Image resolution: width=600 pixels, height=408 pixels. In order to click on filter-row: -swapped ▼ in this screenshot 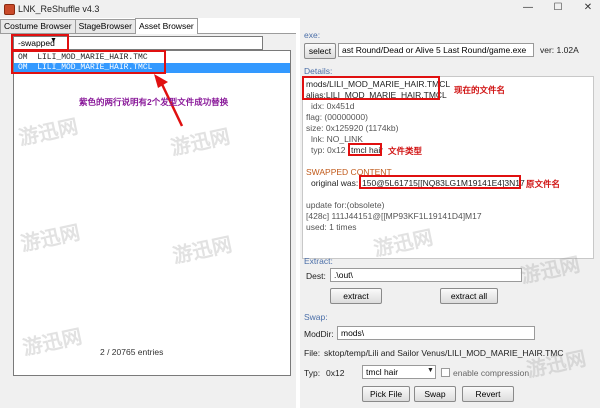, I will do `click(153, 43)`.